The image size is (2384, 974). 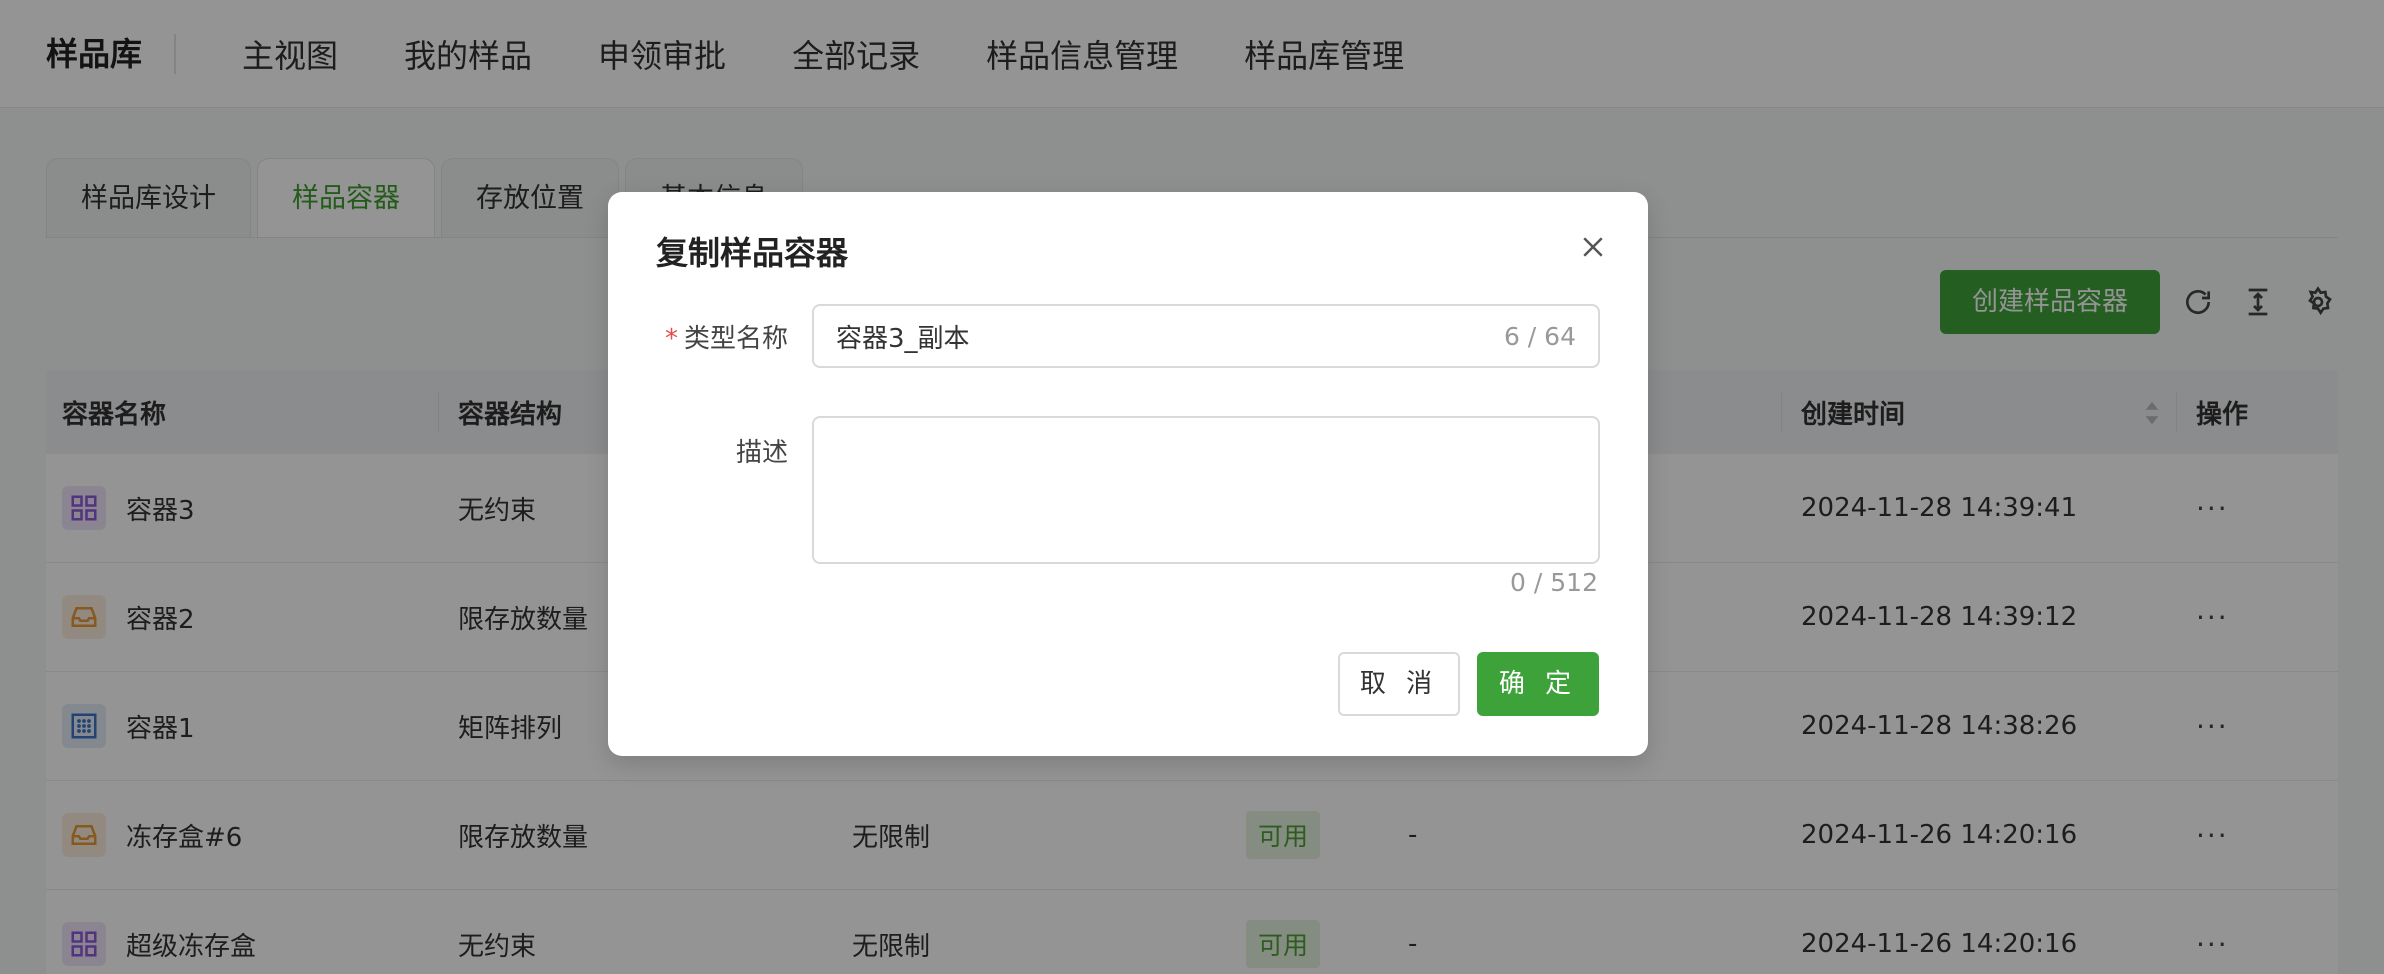 I want to click on dialog-title: 复制样品容器, so click(x=752, y=253).